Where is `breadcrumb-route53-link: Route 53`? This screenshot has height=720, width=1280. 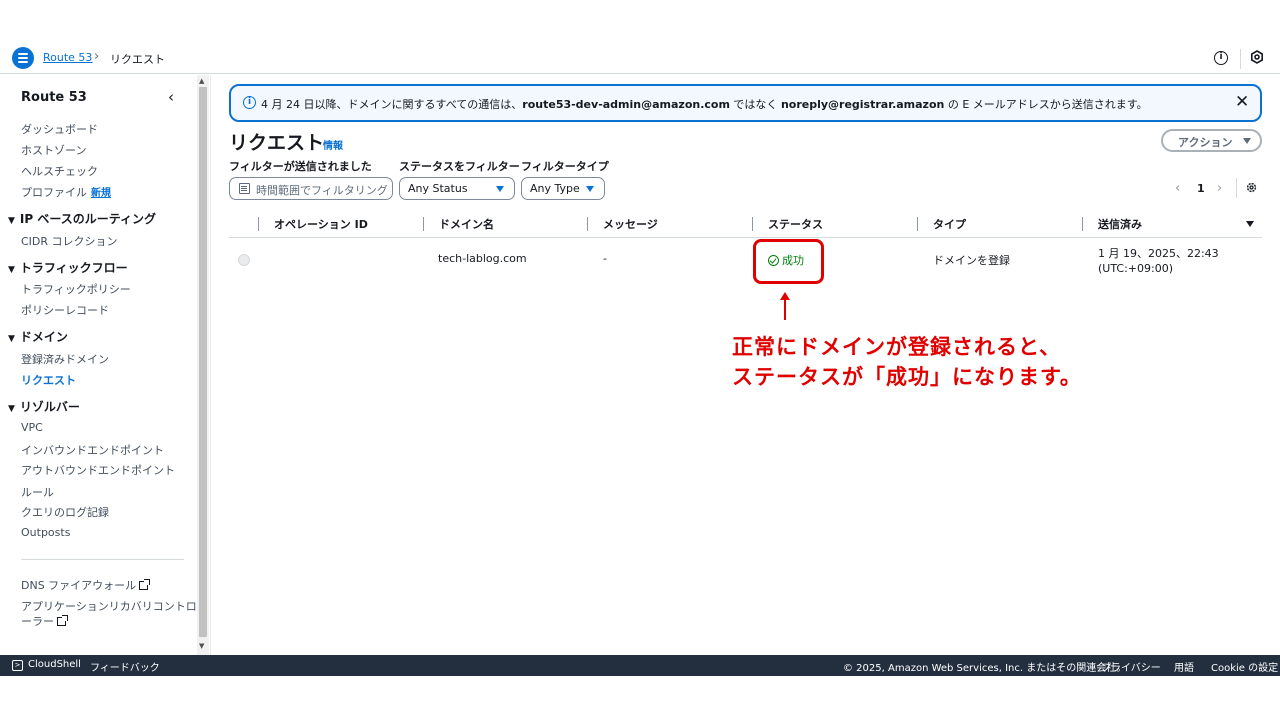
breadcrumb-route53-link: Route 53 is located at coordinates (67, 57).